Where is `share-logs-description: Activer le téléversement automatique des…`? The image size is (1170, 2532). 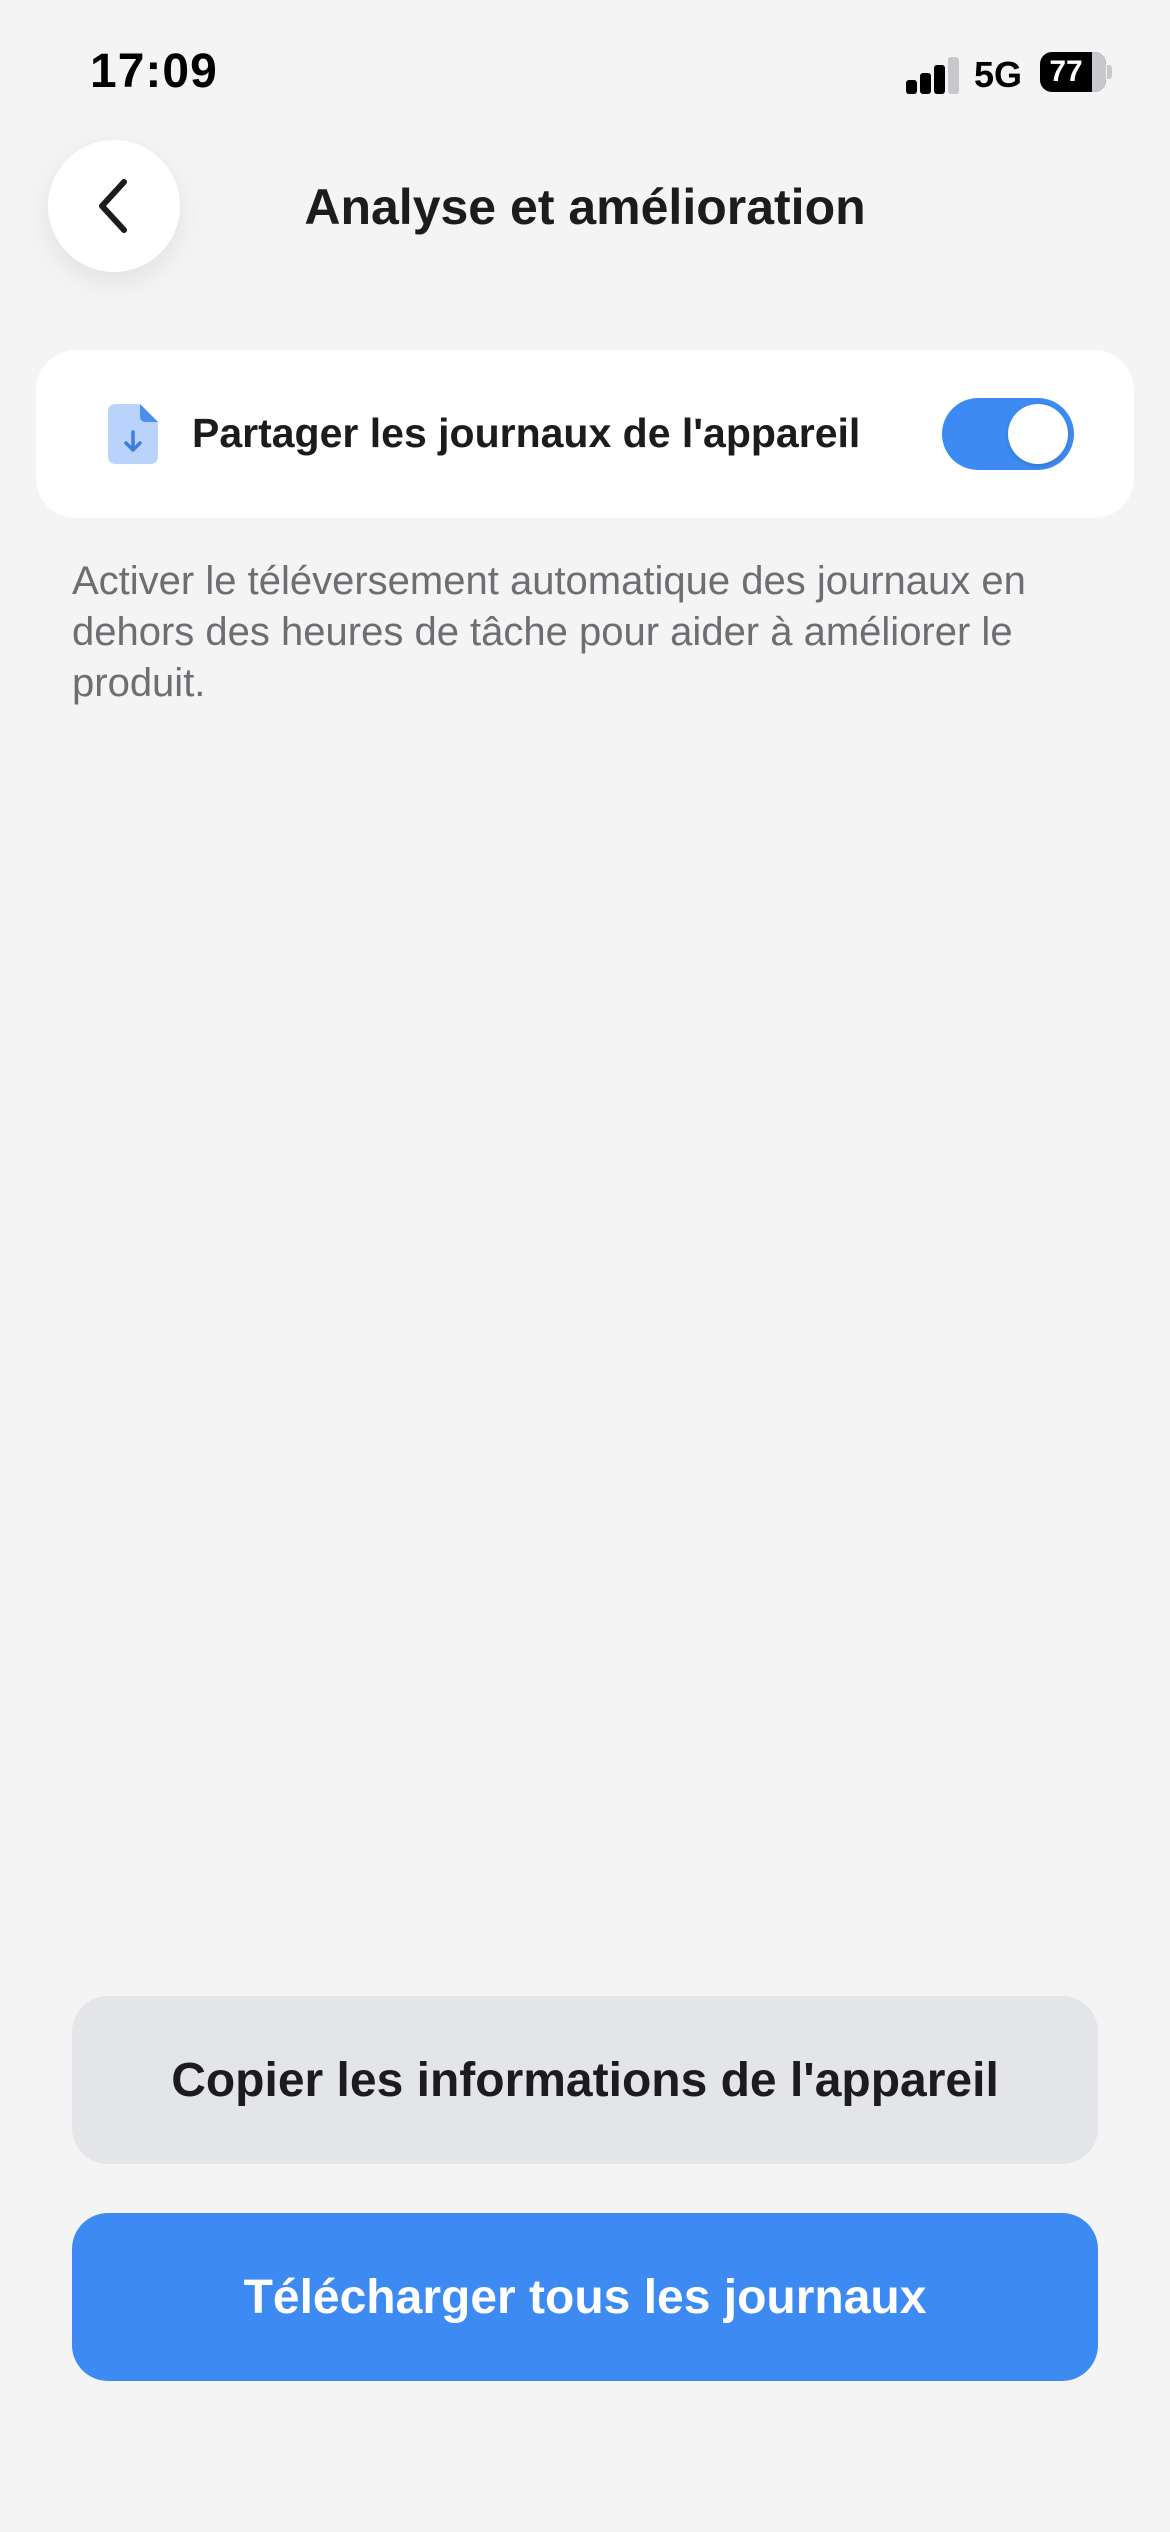 share-logs-description: Activer le téléversement automatique des… is located at coordinates (549, 632).